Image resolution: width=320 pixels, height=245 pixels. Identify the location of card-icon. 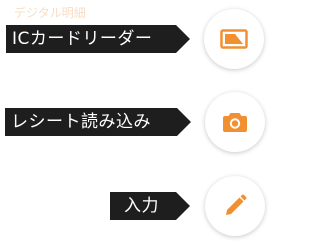
(234, 39).